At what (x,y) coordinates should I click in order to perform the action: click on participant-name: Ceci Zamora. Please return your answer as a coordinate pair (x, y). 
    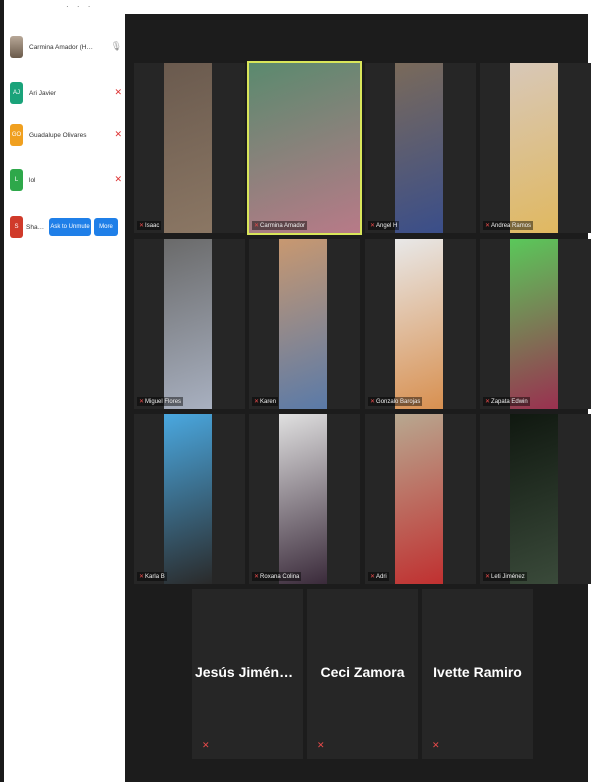
    Looking at the image, I should click on (362, 672).